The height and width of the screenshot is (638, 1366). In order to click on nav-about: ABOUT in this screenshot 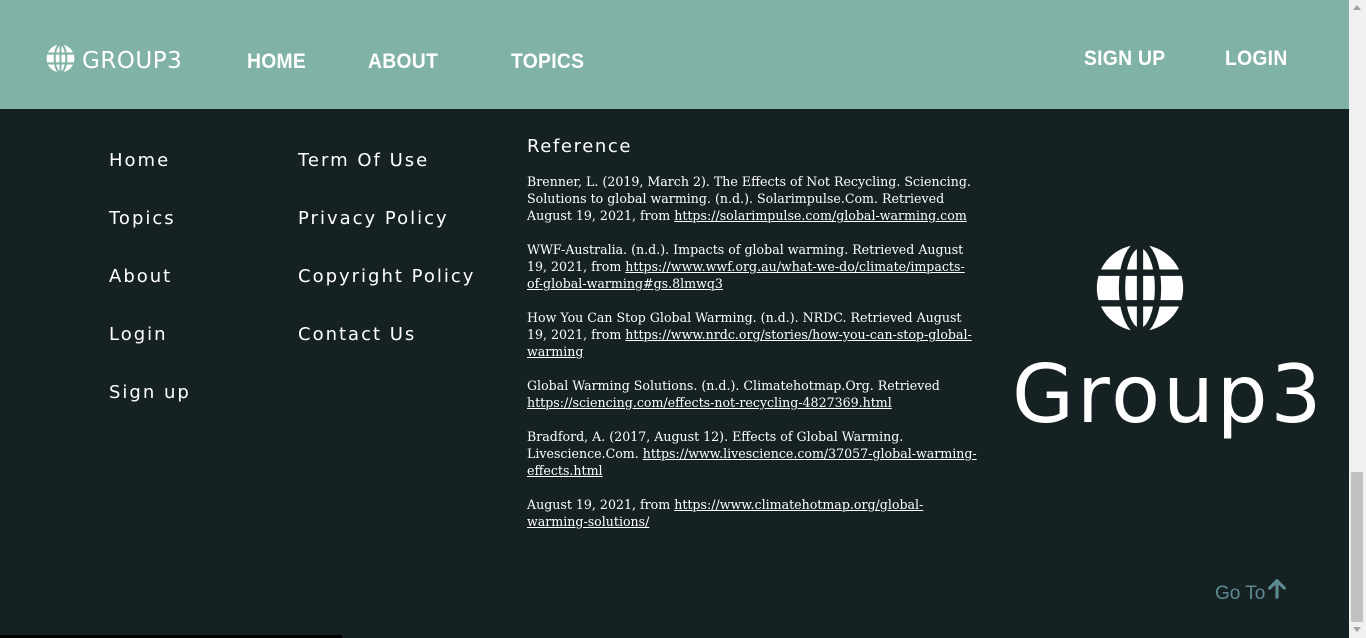, I will do `click(403, 62)`.